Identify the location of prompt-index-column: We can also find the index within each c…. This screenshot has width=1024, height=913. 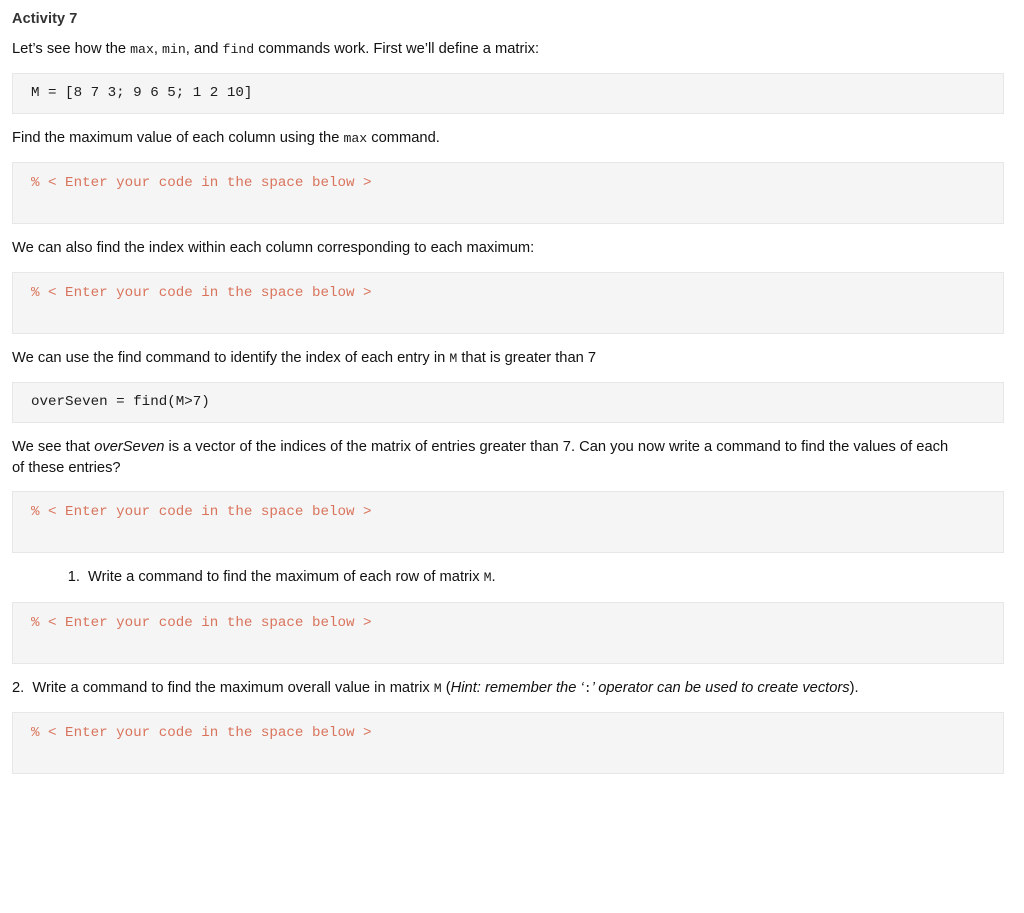
(273, 247).